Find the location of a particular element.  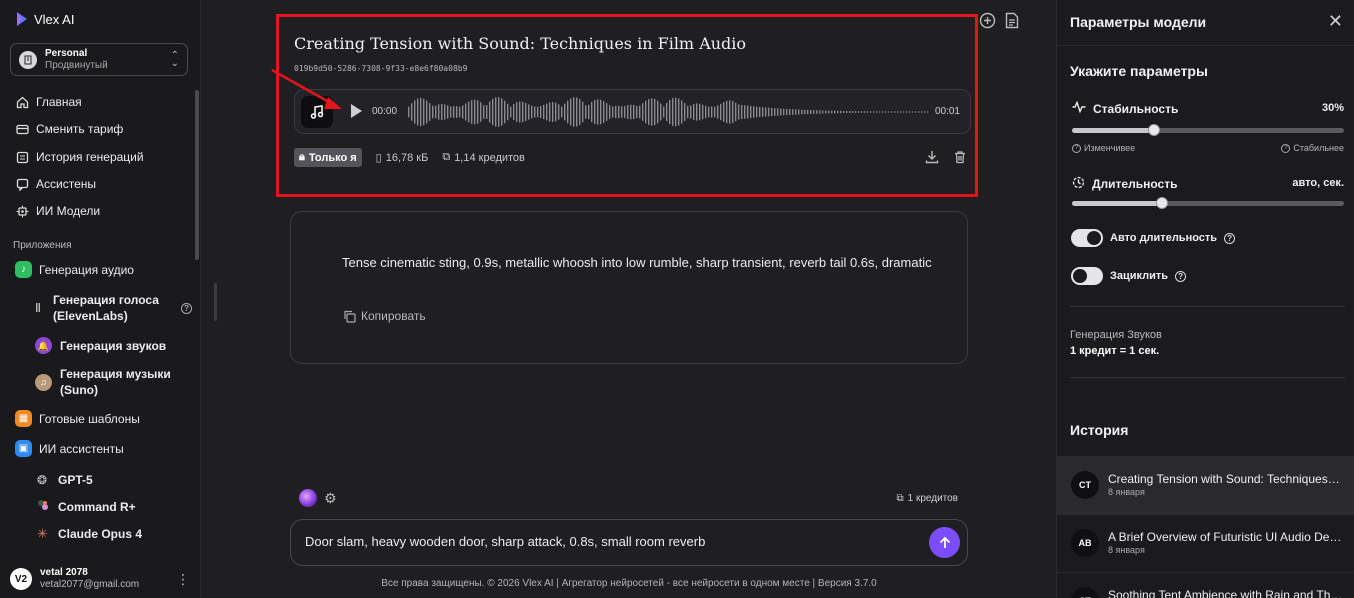

app-voice-generation: ‖ Генерация голоса (ElevenLabs) ? is located at coordinates (115, 308).